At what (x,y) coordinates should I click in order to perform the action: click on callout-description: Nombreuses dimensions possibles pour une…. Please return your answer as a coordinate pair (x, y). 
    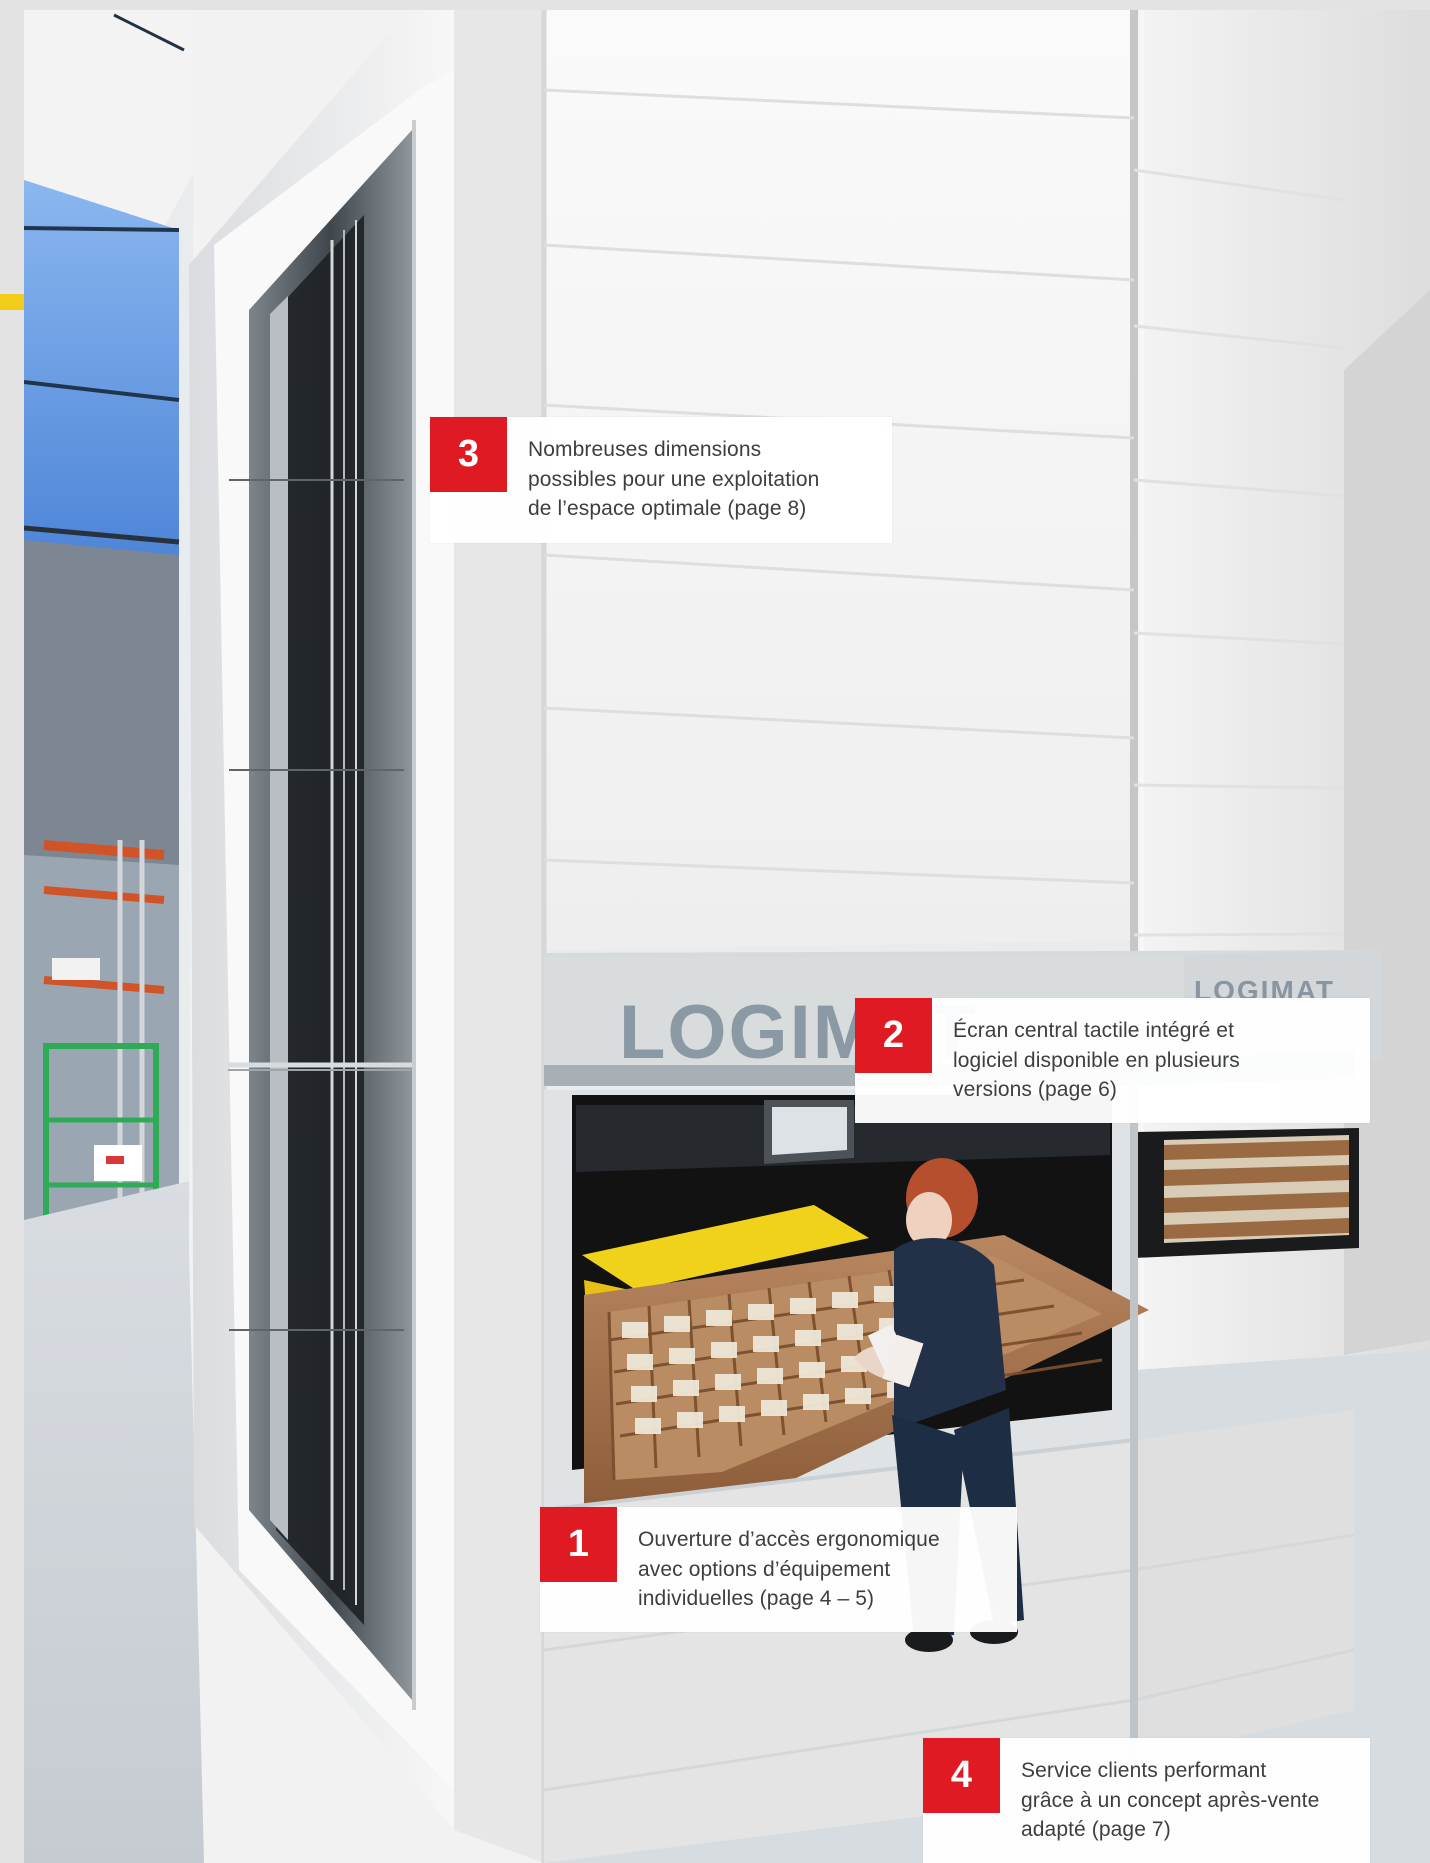
    Looking at the image, I should click on (674, 479).